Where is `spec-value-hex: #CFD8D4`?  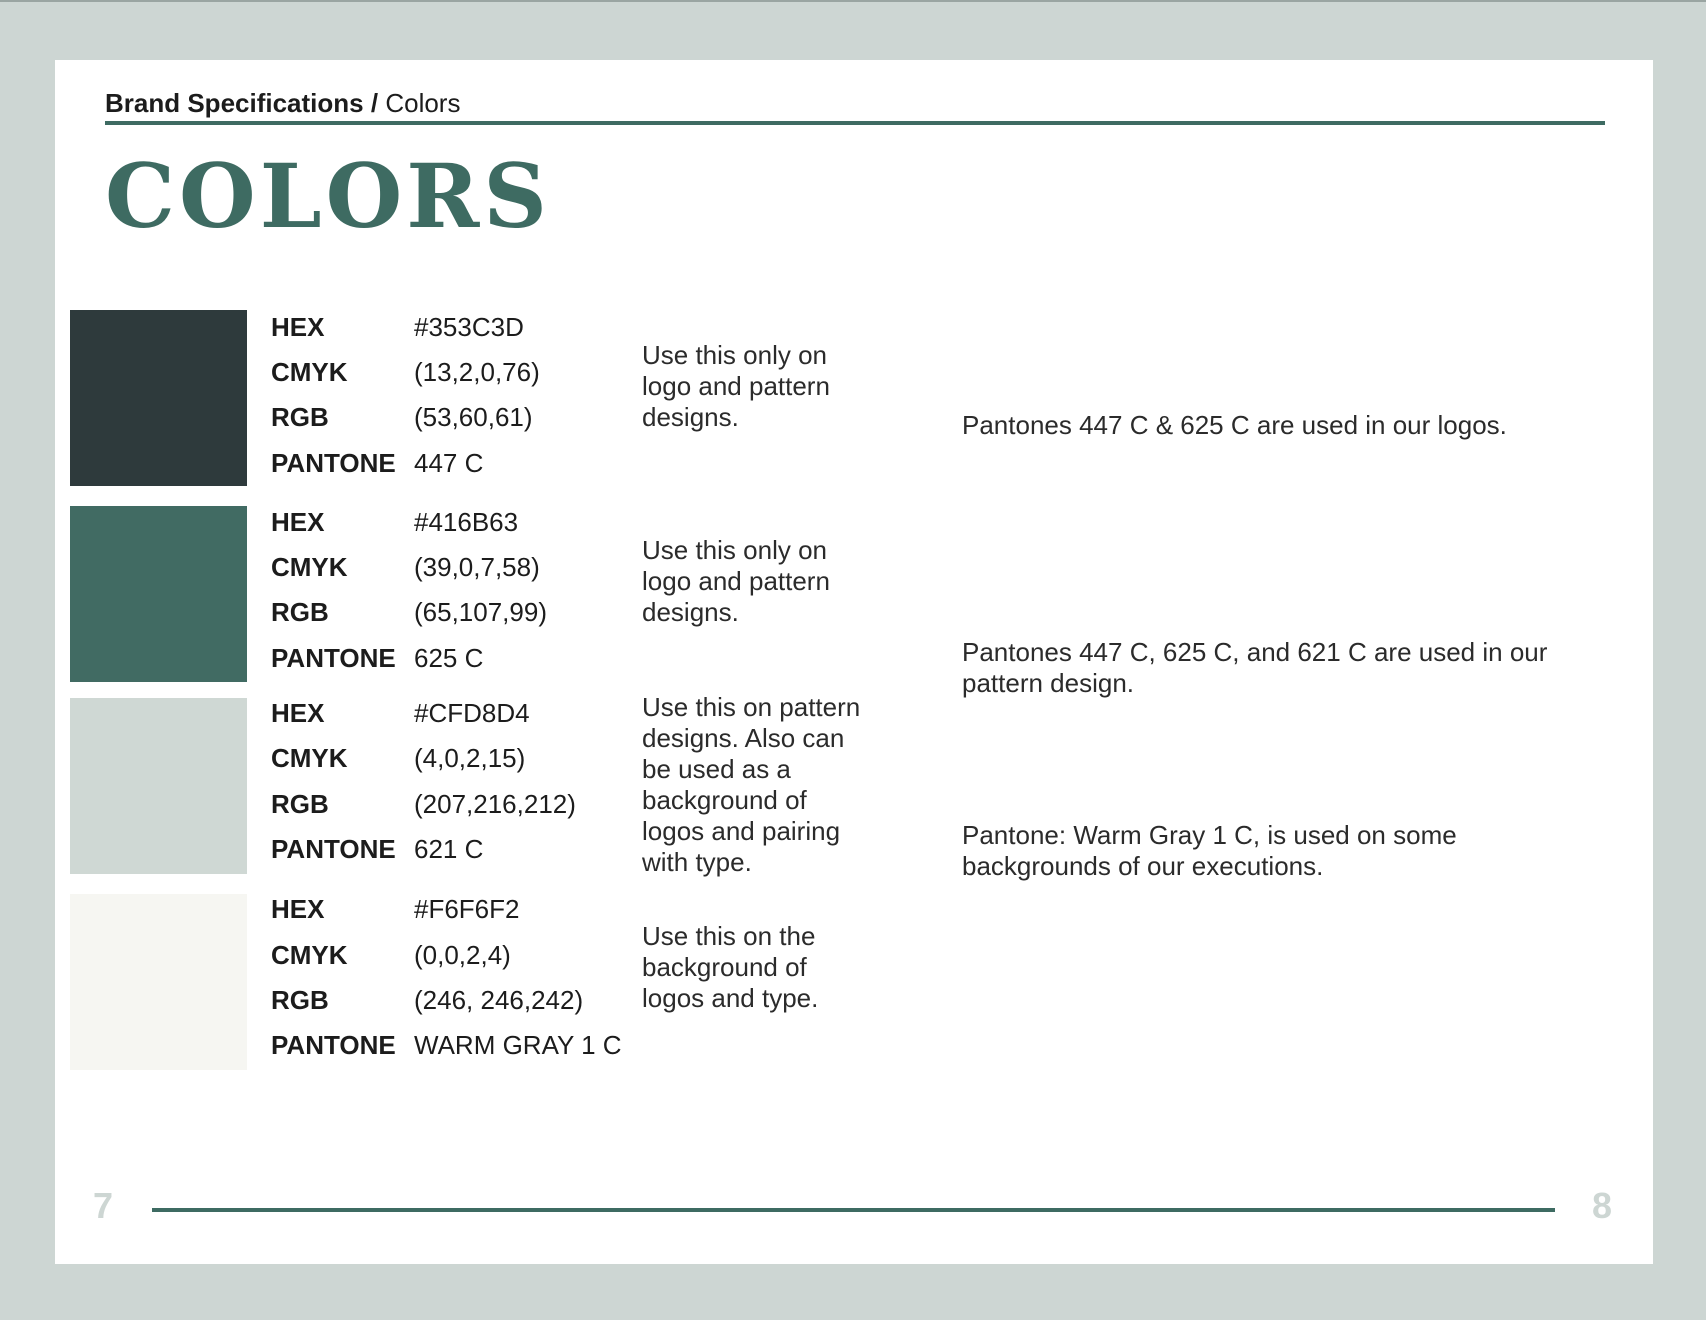
spec-value-hex: #CFD8D4 is located at coordinates (472, 713).